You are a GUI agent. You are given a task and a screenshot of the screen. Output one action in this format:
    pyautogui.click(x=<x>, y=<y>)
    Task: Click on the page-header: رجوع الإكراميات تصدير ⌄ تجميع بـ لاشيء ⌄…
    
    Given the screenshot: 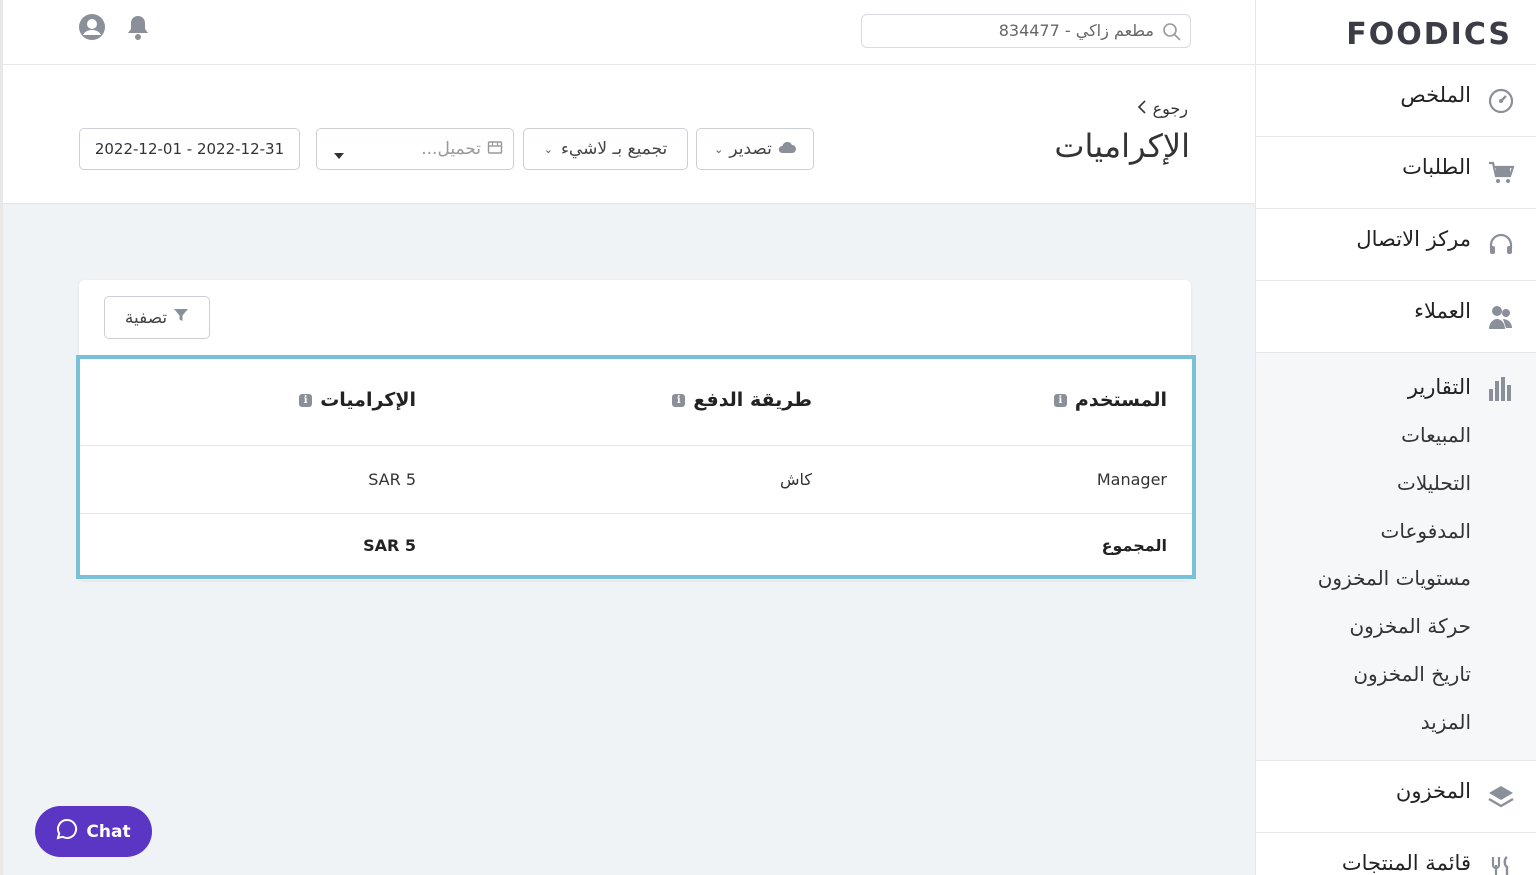 What is the action you would take?
    pyautogui.click(x=630, y=134)
    